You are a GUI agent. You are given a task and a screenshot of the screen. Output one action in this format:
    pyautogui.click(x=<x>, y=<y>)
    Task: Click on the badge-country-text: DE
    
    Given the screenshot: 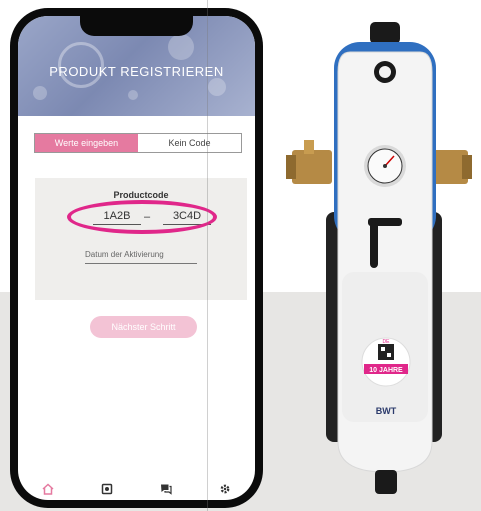 What is the action you would take?
    pyautogui.click(x=387, y=342)
    